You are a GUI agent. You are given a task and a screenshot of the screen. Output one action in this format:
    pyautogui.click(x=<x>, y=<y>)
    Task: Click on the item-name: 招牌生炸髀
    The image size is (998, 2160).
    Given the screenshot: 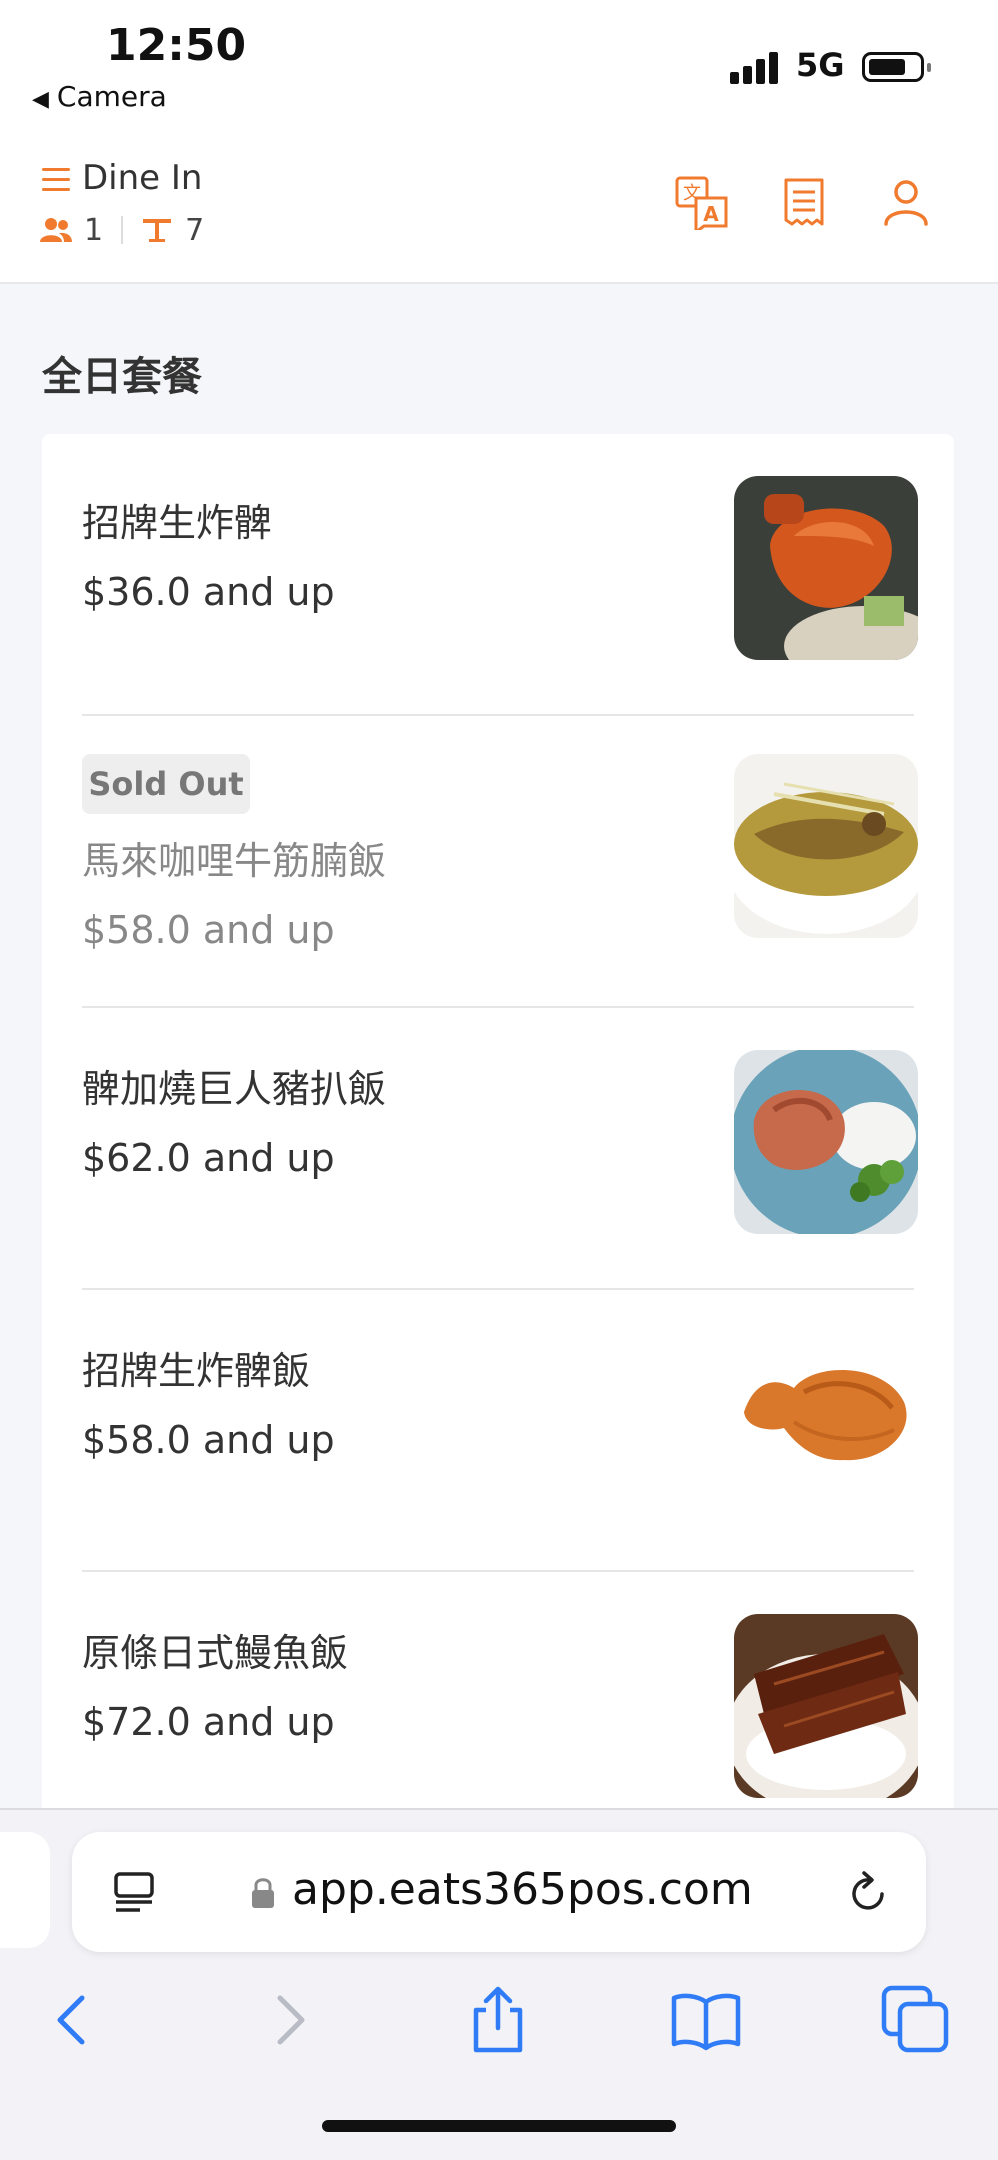 What is the action you would take?
    pyautogui.click(x=177, y=523)
    